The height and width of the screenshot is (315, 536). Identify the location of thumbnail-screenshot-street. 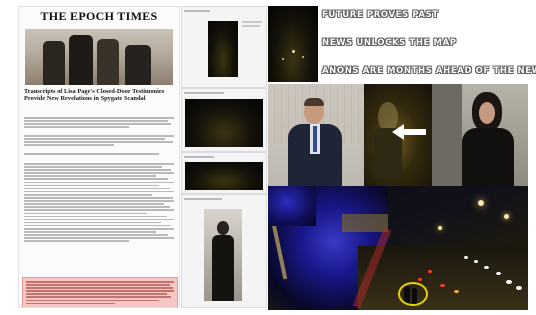
(224, 120).